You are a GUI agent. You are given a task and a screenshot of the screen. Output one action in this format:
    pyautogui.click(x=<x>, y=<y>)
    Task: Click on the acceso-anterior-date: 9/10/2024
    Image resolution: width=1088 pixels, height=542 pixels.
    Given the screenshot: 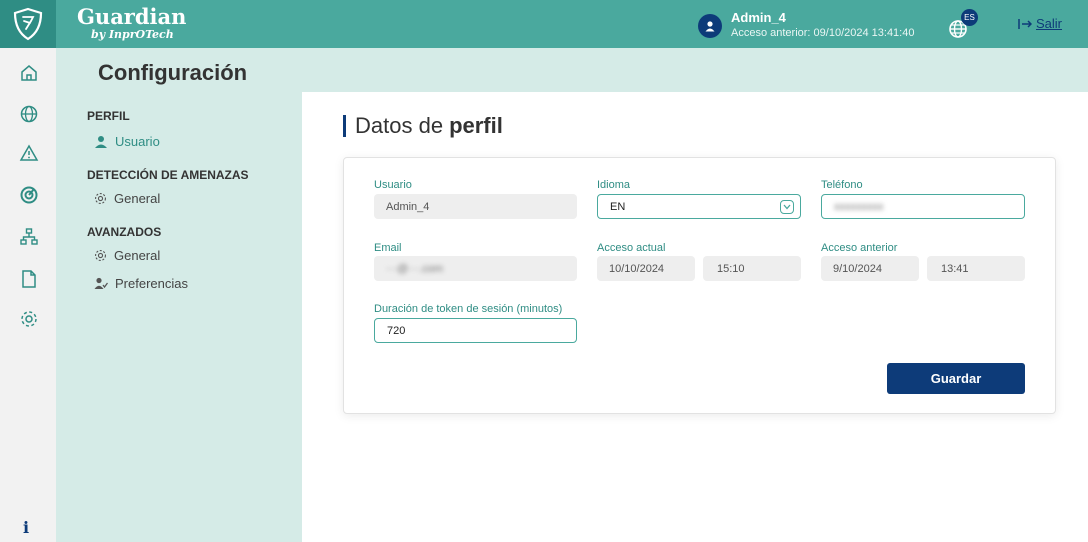 What is the action you would take?
    pyautogui.click(x=870, y=268)
    